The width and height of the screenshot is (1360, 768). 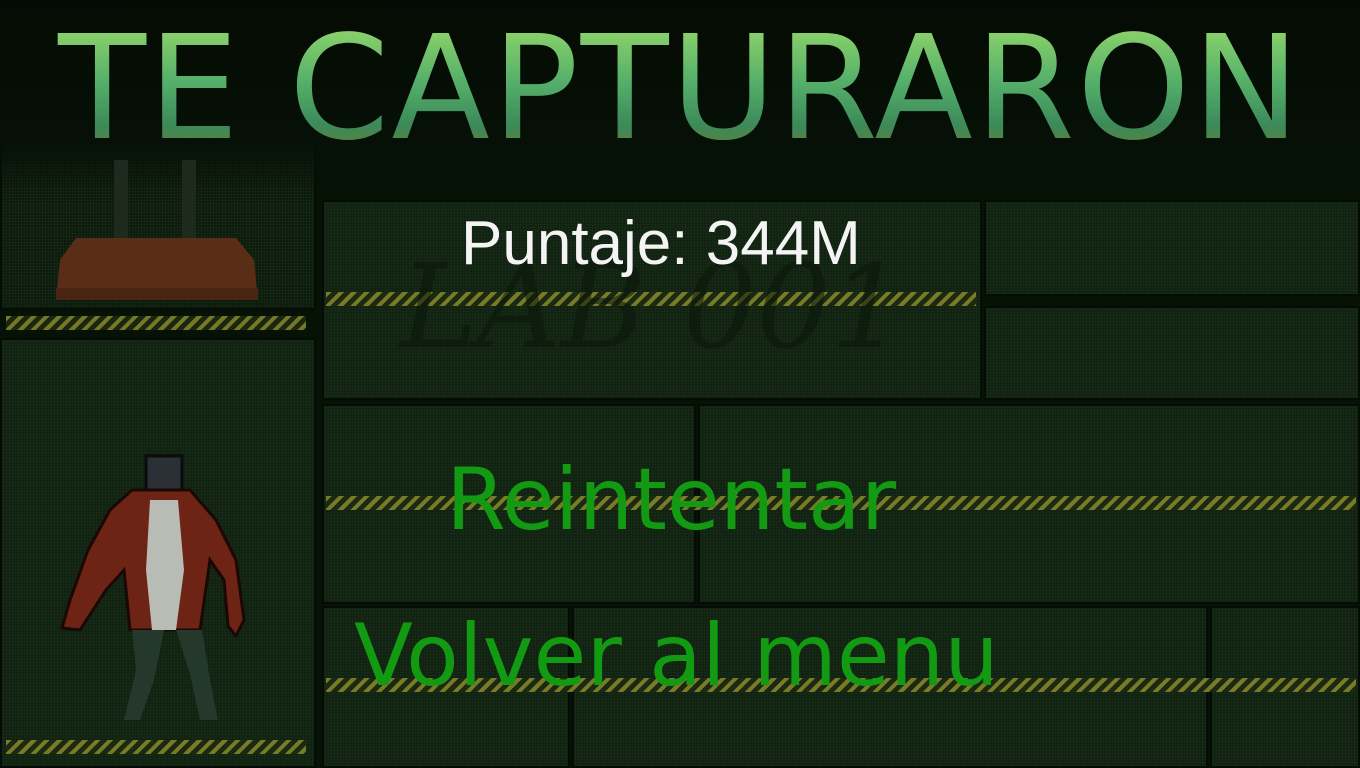 What do you see at coordinates (156, 323) in the screenshot?
I see `hazard-stripe-left-top` at bounding box center [156, 323].